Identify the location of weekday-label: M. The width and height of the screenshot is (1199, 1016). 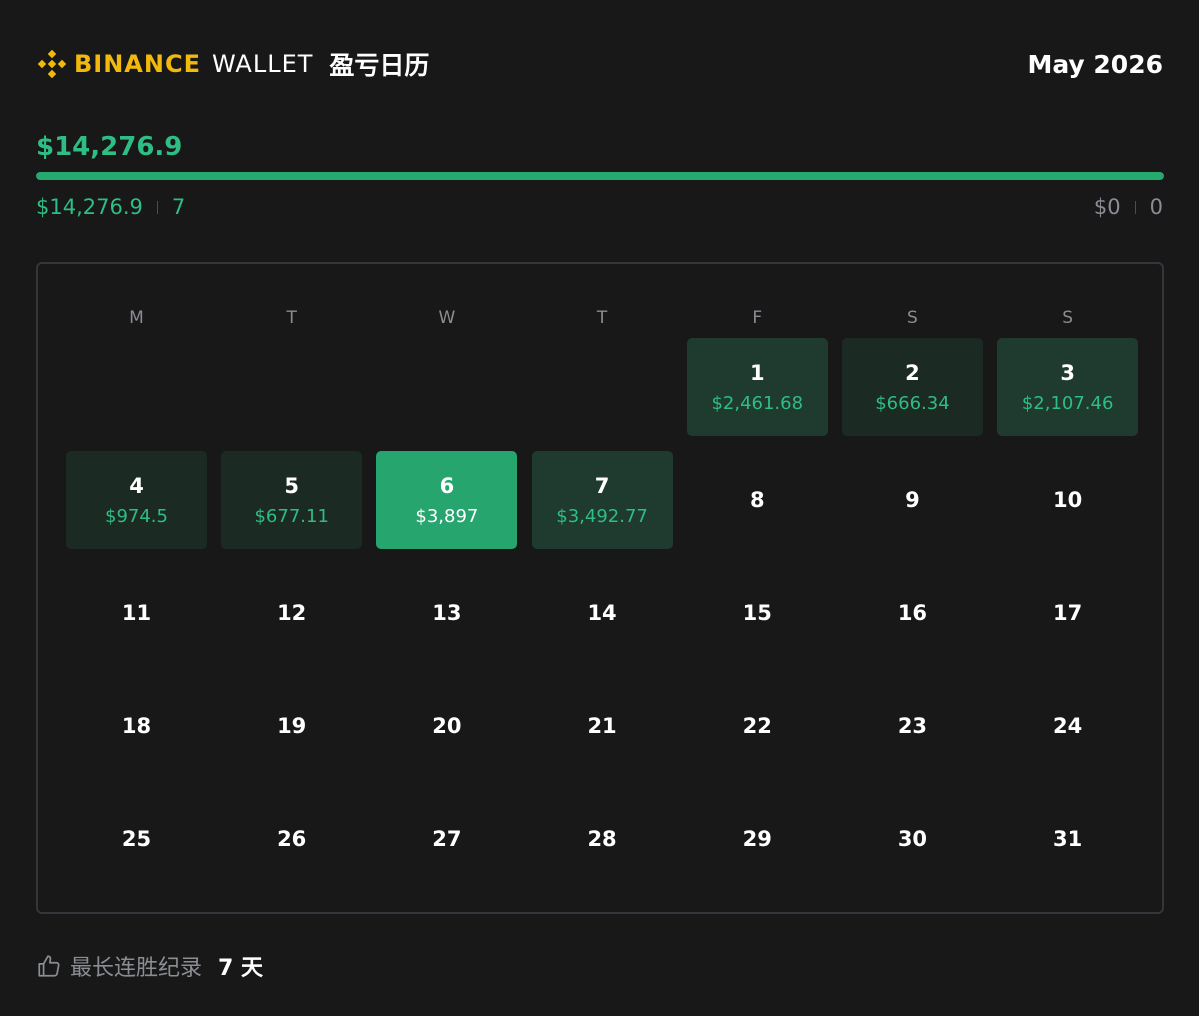
(136, 318).